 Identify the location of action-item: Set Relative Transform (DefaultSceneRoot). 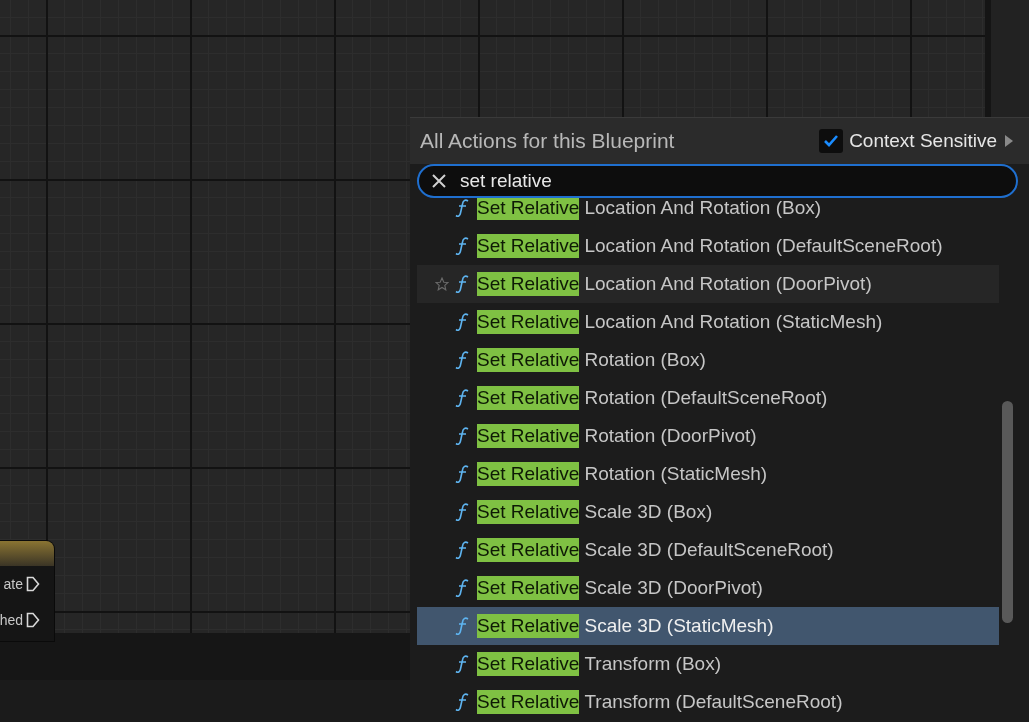
(708, 702).